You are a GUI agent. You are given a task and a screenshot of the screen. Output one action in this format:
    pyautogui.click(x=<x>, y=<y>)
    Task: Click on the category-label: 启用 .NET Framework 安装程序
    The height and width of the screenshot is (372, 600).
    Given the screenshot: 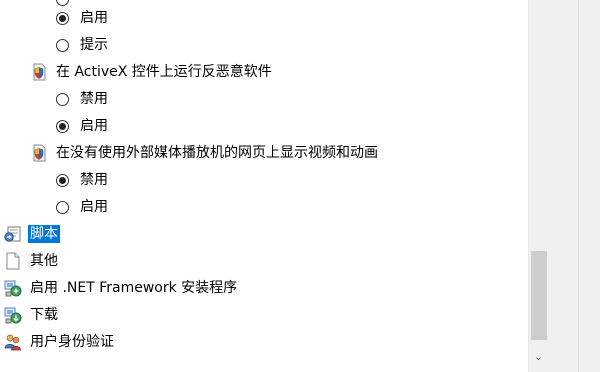 What is the action you would take?
    pyautogui.click(x=134, y=288)
    